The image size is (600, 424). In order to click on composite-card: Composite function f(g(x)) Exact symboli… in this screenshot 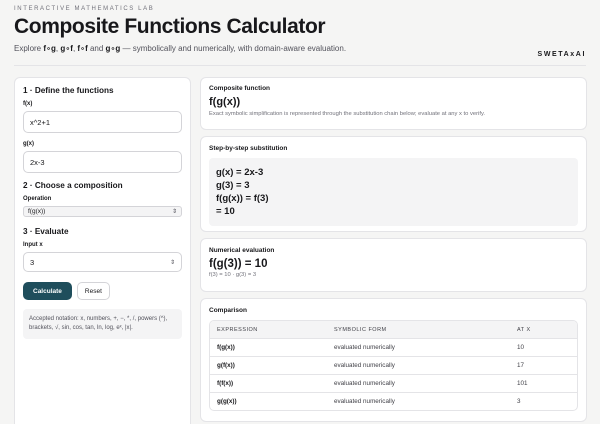, I will do `click(393, 103)`.